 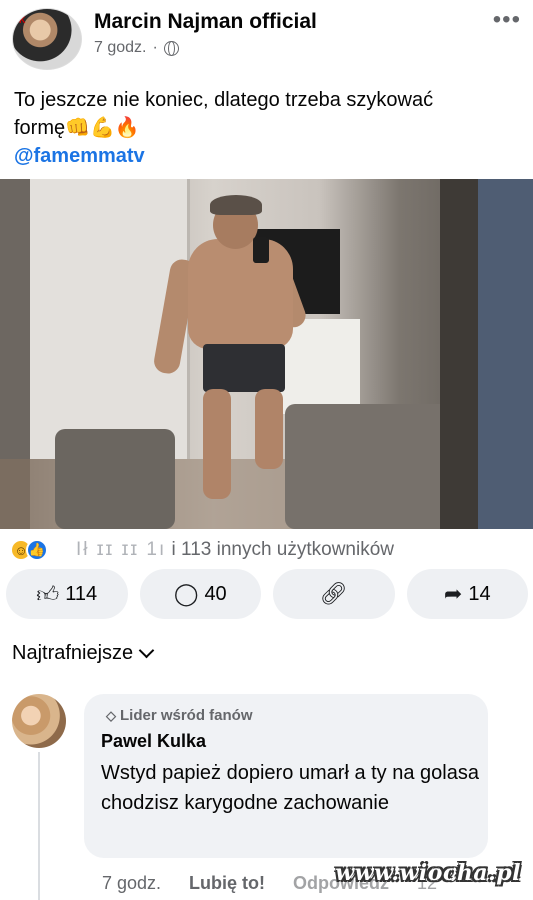 What do you see at coordinates (507, 20) in the screenshot?
I see `more-options-icon: •••` at bounding box center [507, 20].